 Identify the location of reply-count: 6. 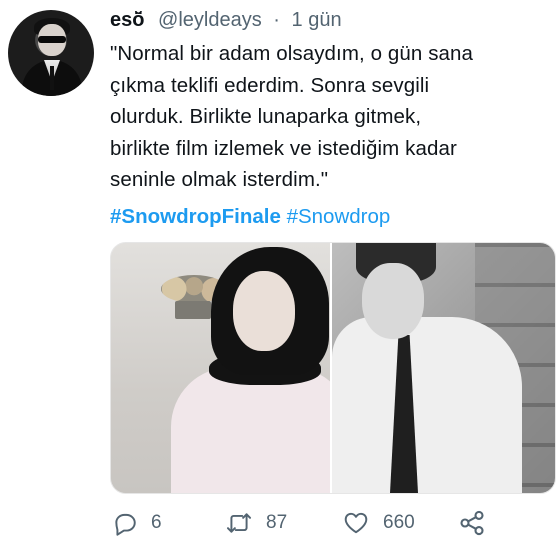
(156, 522).